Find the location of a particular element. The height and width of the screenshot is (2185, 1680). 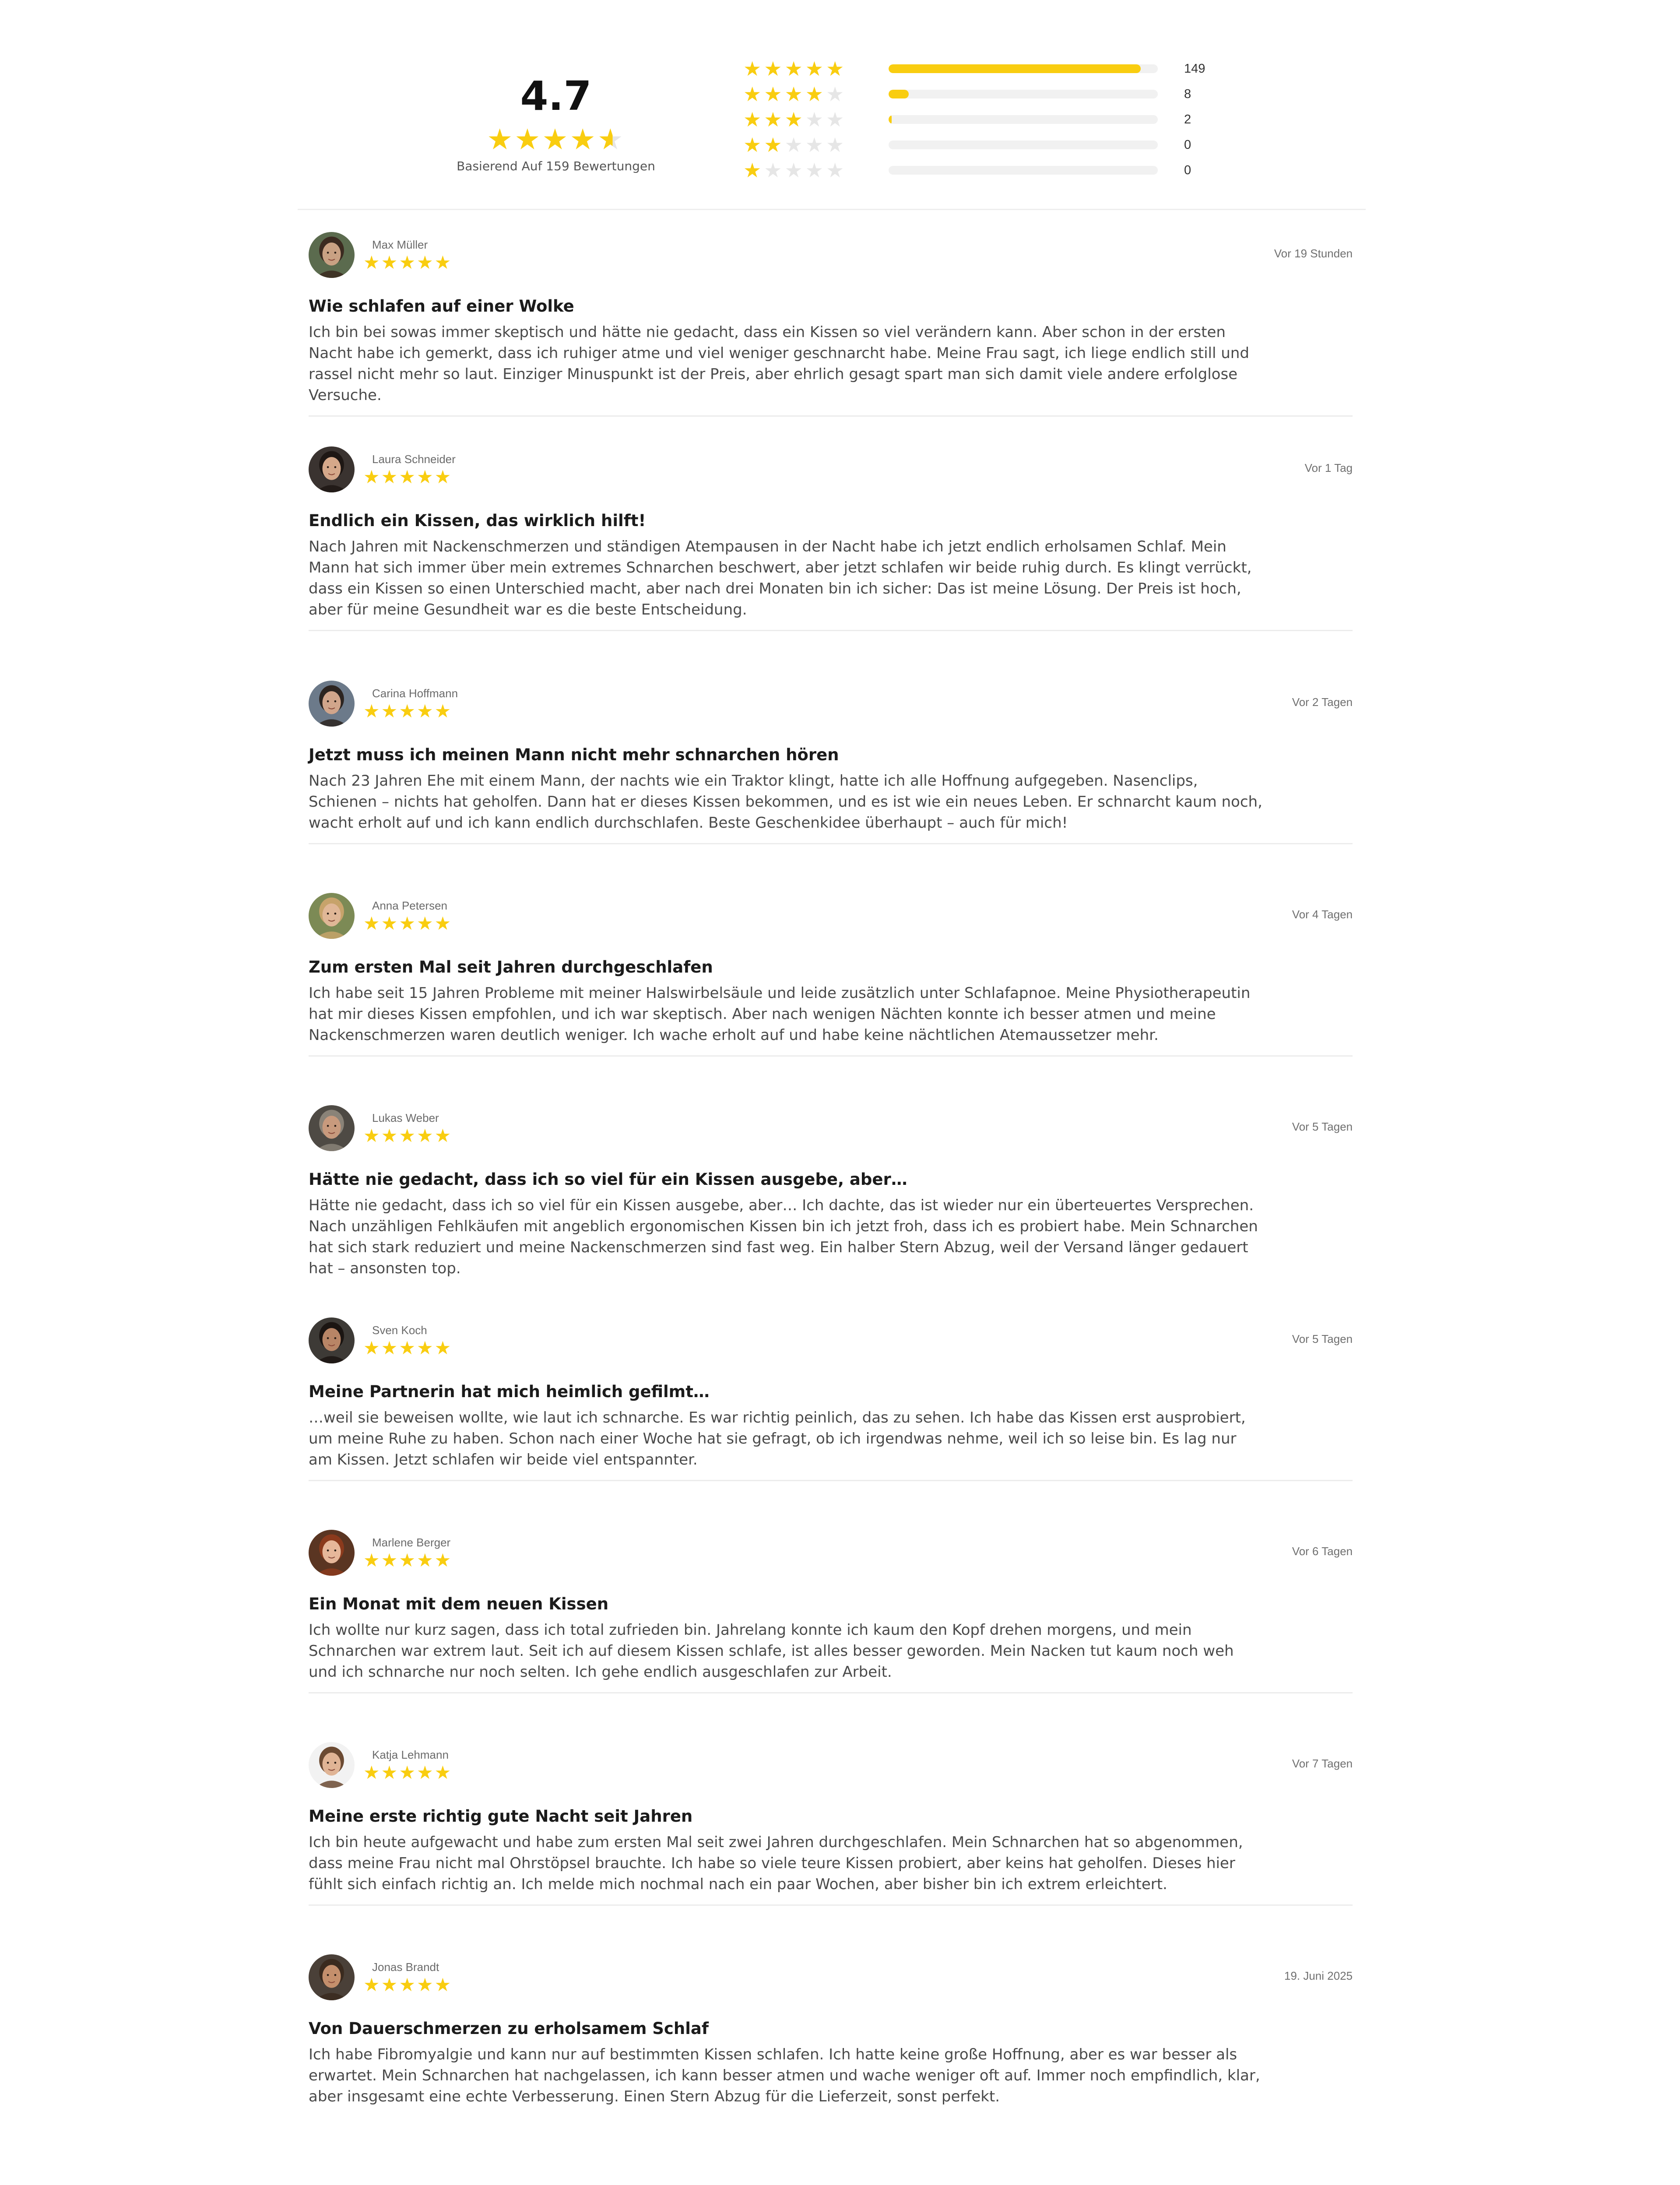

average-score: 4.7 is located at coordinates (556, 96).